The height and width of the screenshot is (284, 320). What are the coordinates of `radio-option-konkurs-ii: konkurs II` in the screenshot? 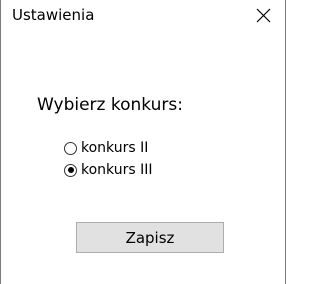 It's located at (106, 148).